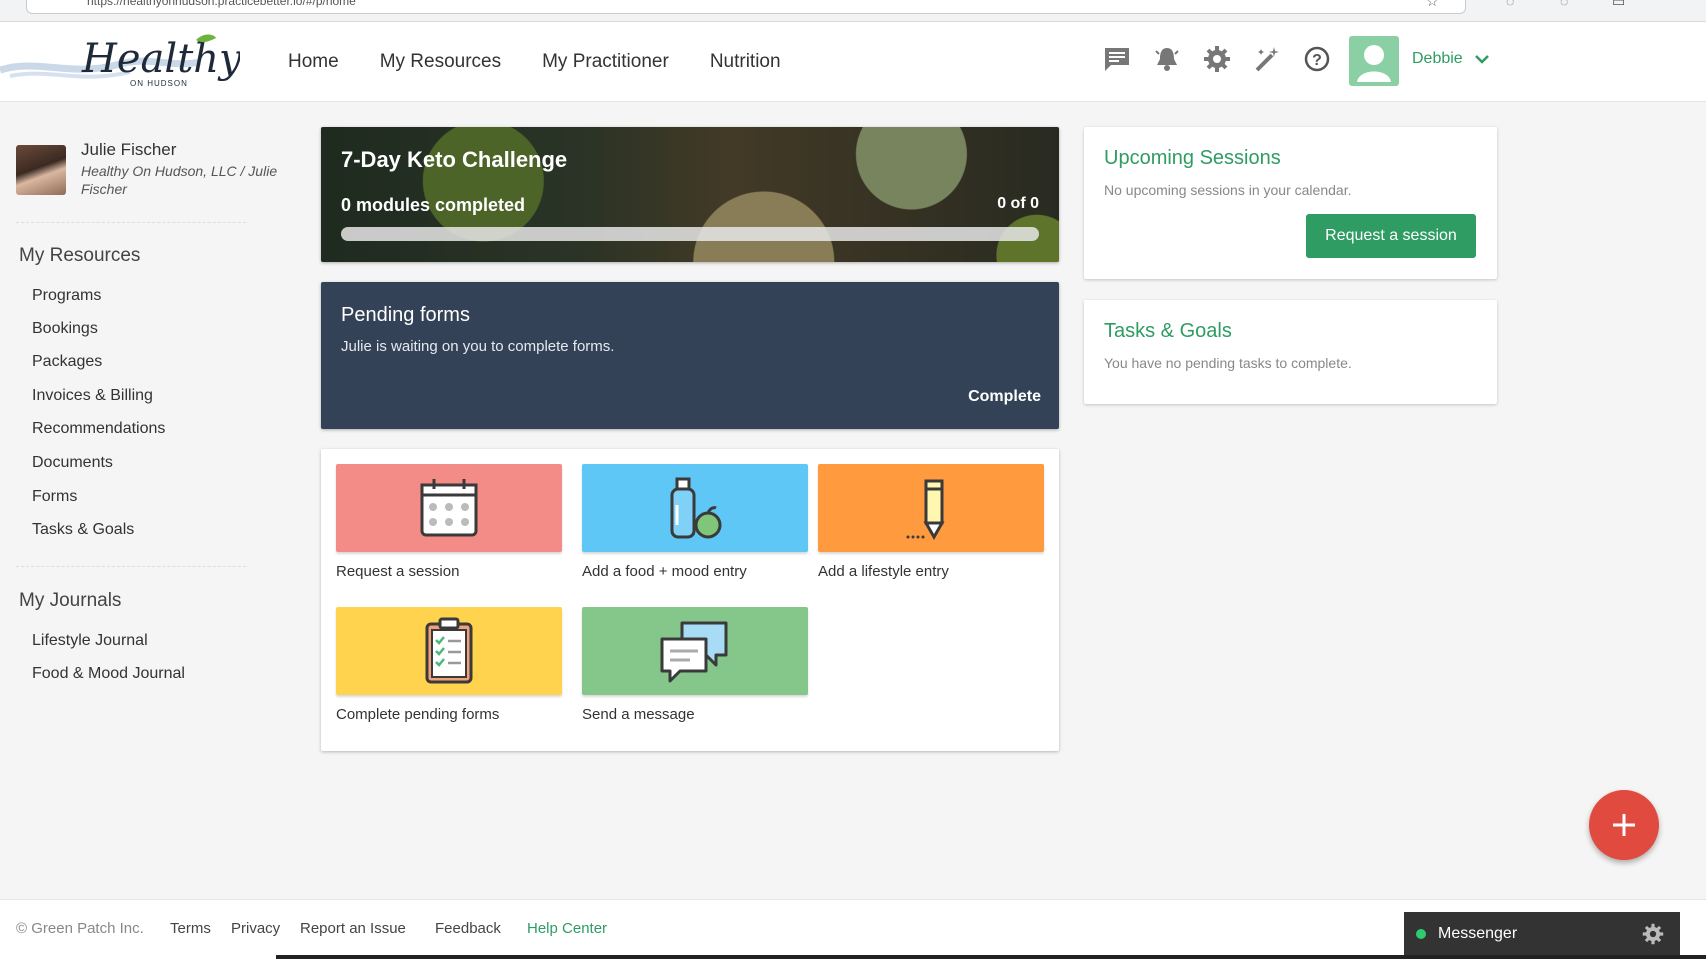  What do you see at coordinates (433, 205) in the screenshot?
I see `program-modules-text: 0 modules completed` at bounding box center [433, 205].